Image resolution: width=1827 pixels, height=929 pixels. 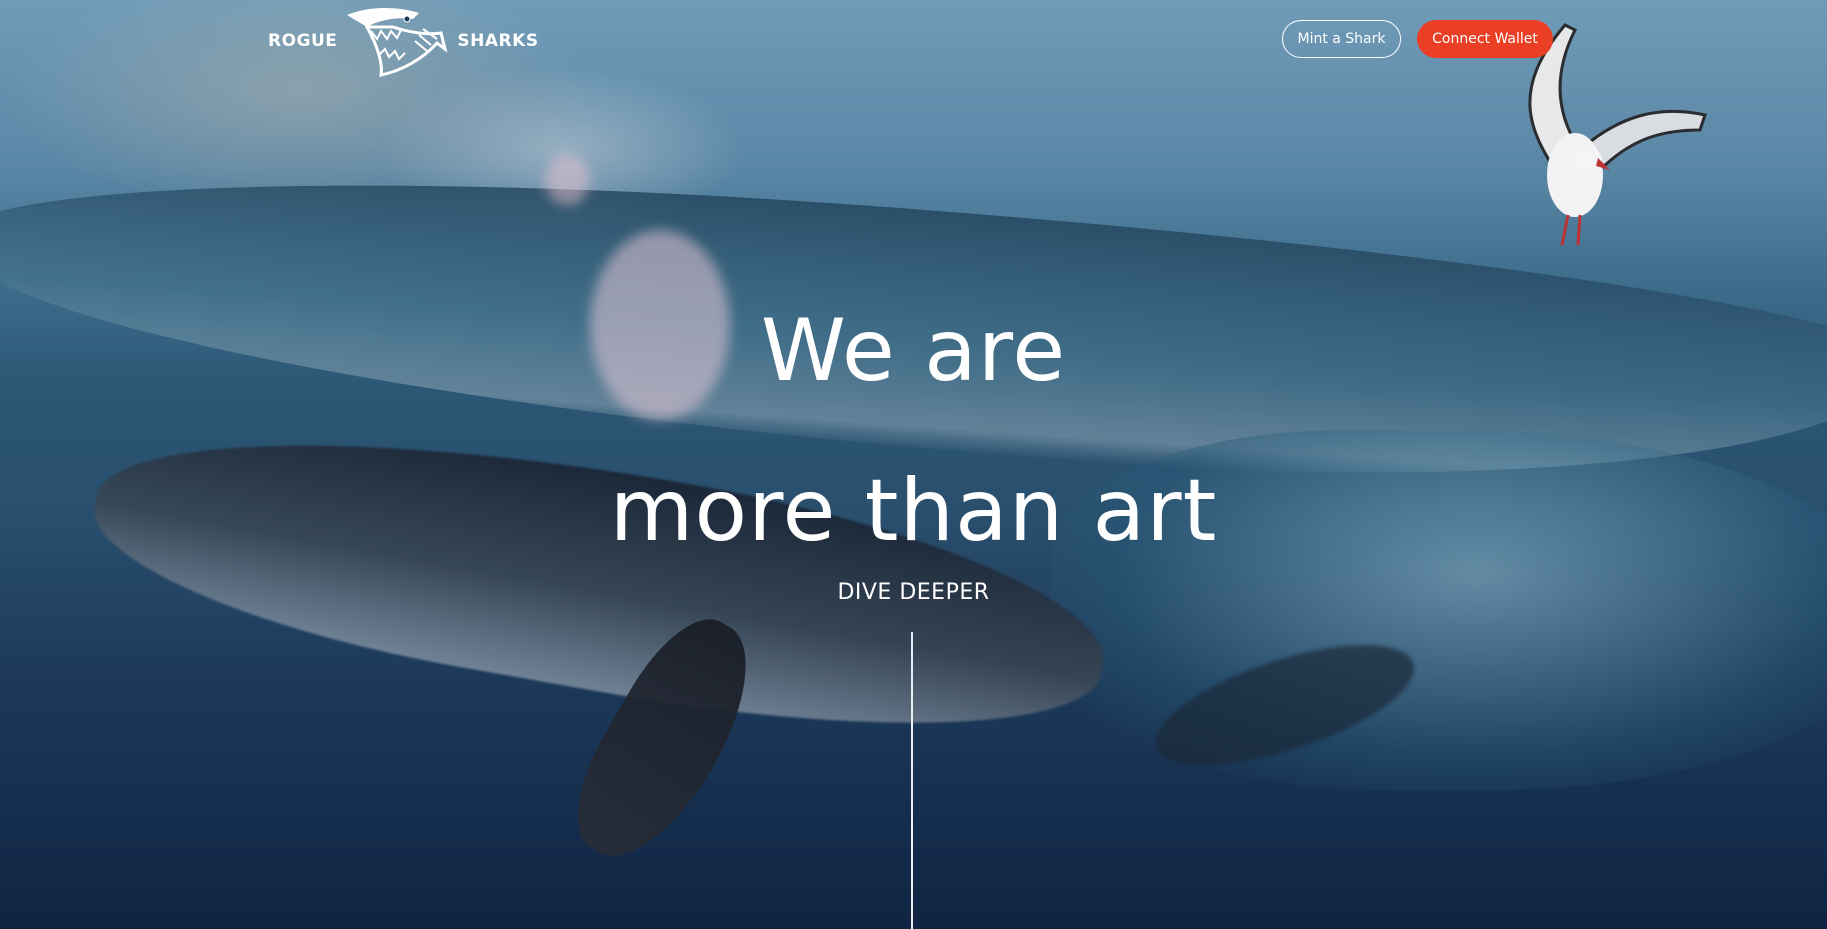 What do you see at coordinates (397, 42) in the screenshot?
I see `shark-head-icon` at bounding box center [397, 42].